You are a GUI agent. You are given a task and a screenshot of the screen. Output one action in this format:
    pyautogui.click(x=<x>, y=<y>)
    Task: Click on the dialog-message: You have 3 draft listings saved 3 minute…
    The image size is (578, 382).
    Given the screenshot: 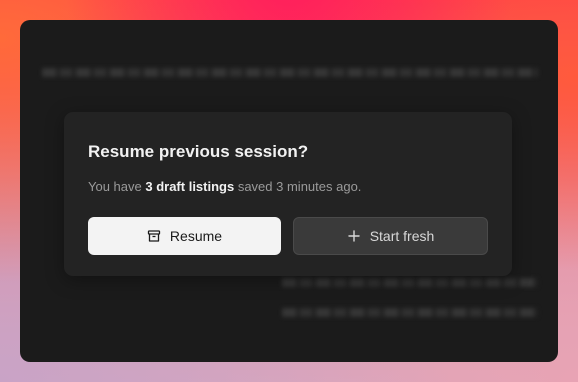 What is the action you would take?
    pyautogui.click(x=224, y=186)
    